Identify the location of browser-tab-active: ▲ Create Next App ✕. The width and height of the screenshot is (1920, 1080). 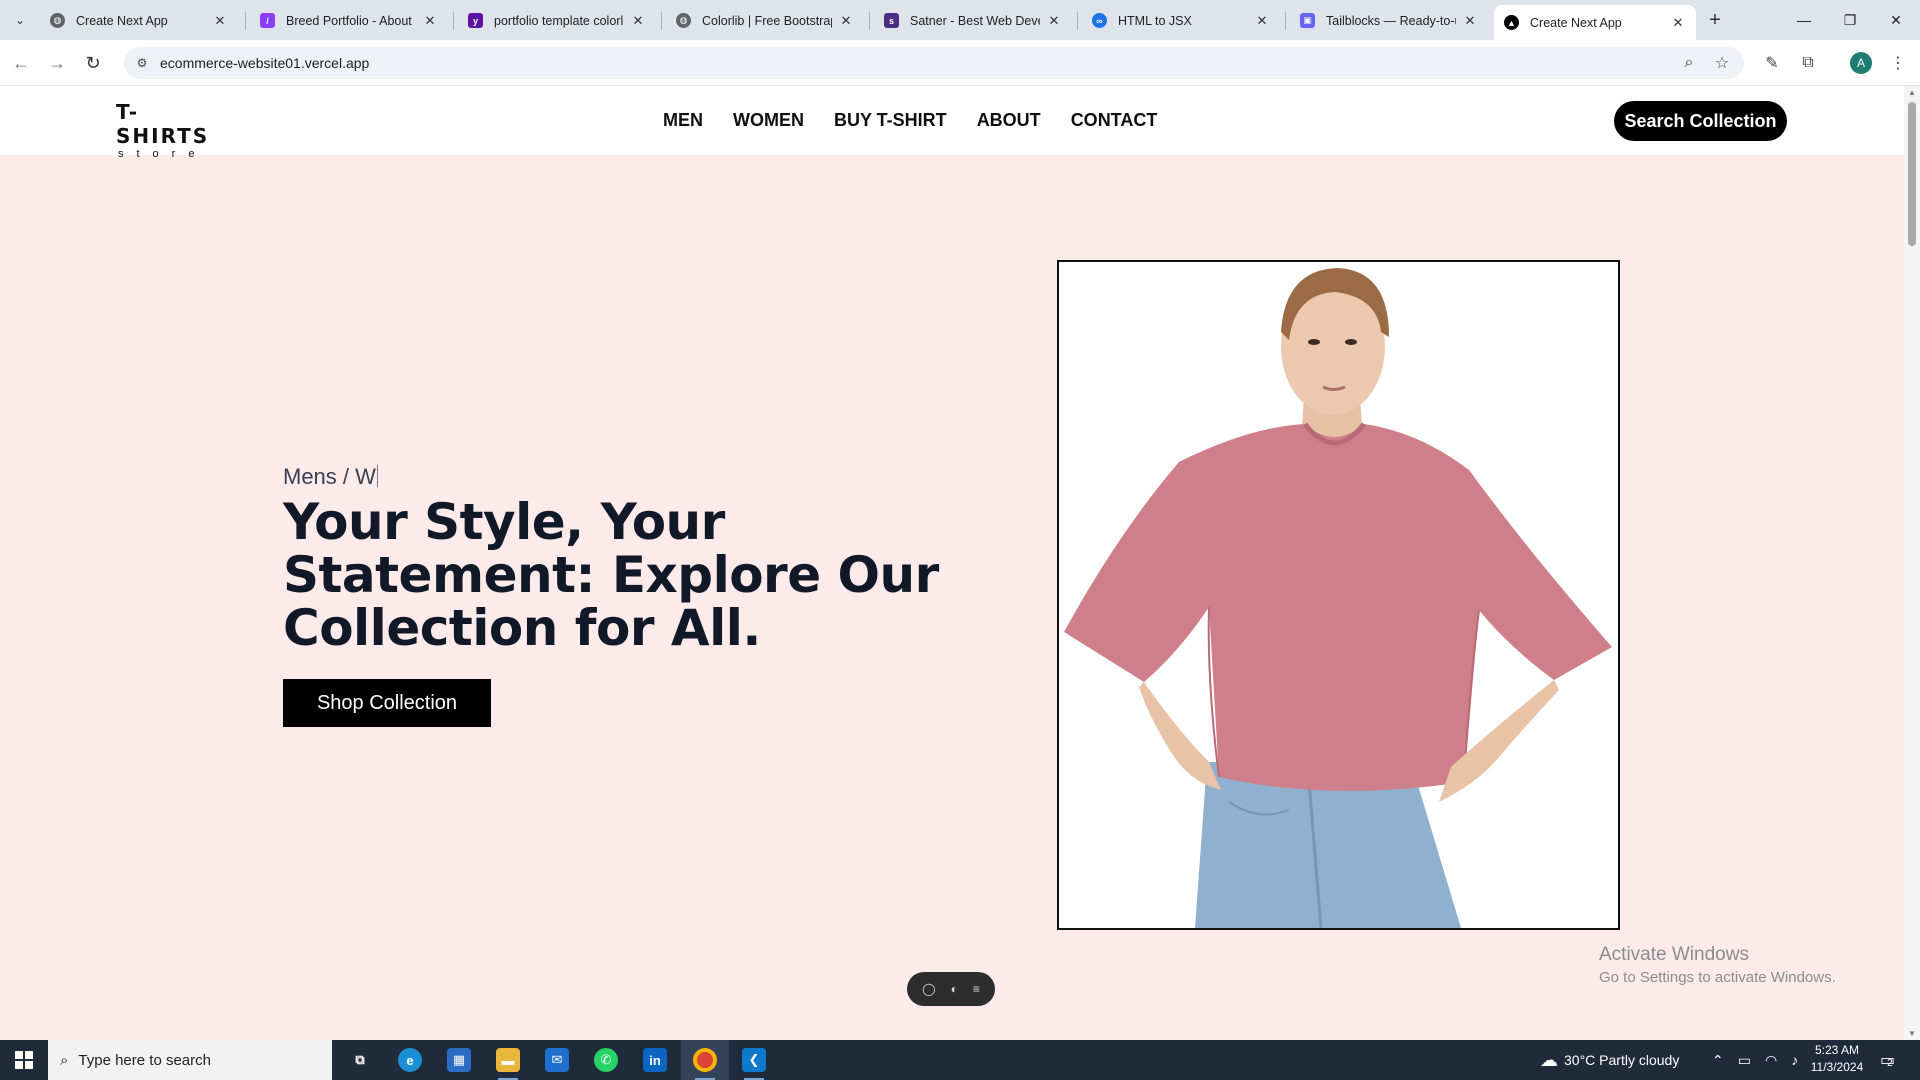
(1595, 22).